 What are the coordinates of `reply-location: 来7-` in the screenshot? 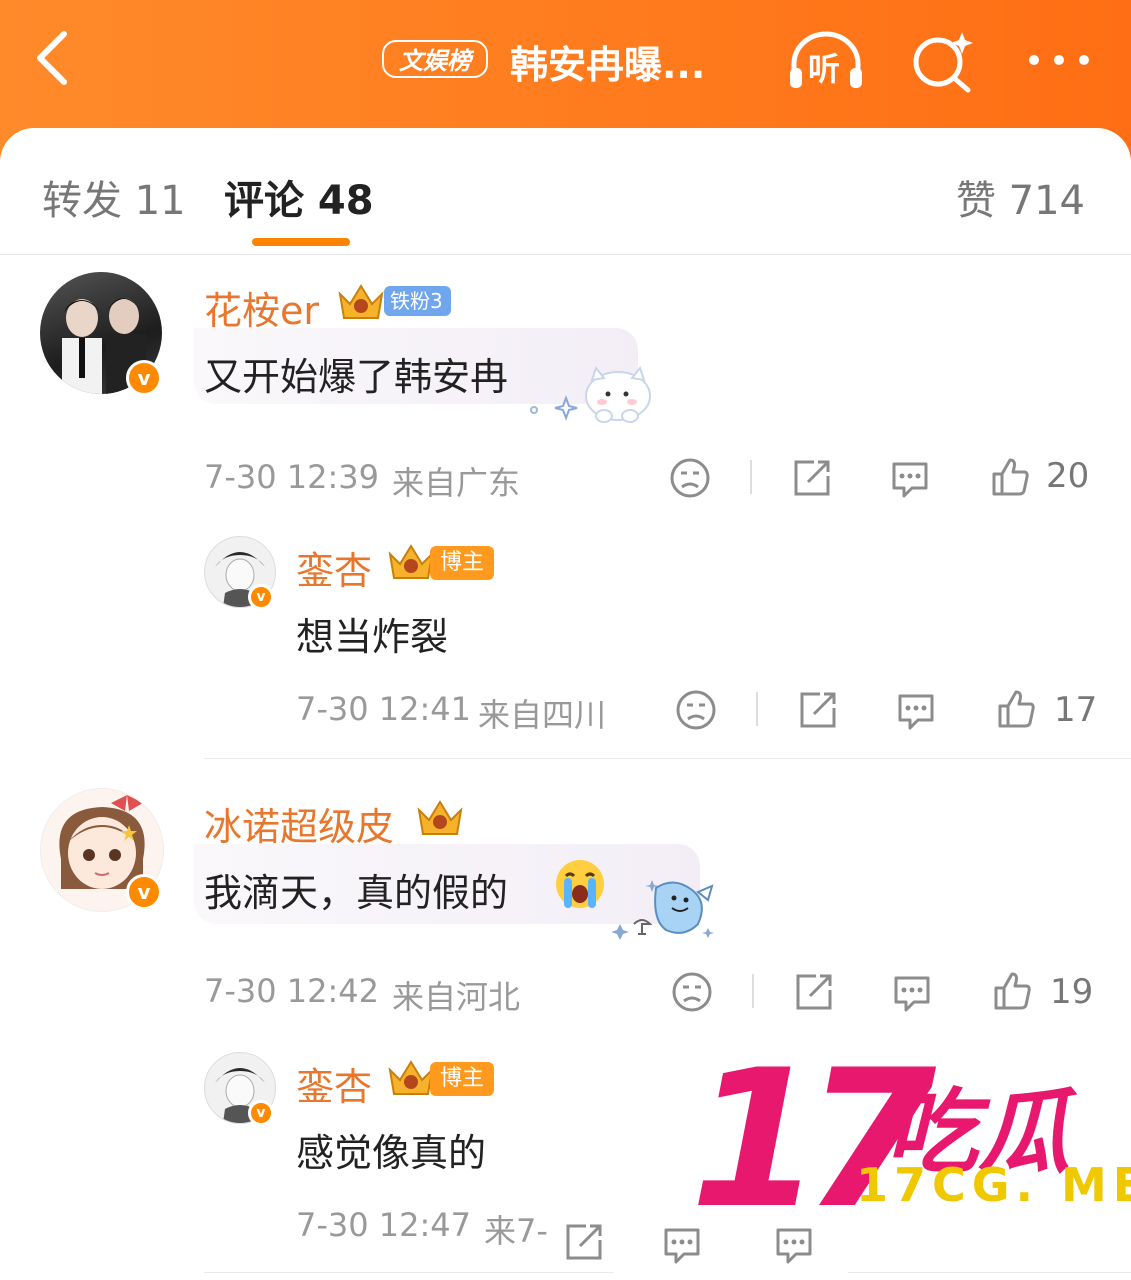 It's located at (516, 1231).